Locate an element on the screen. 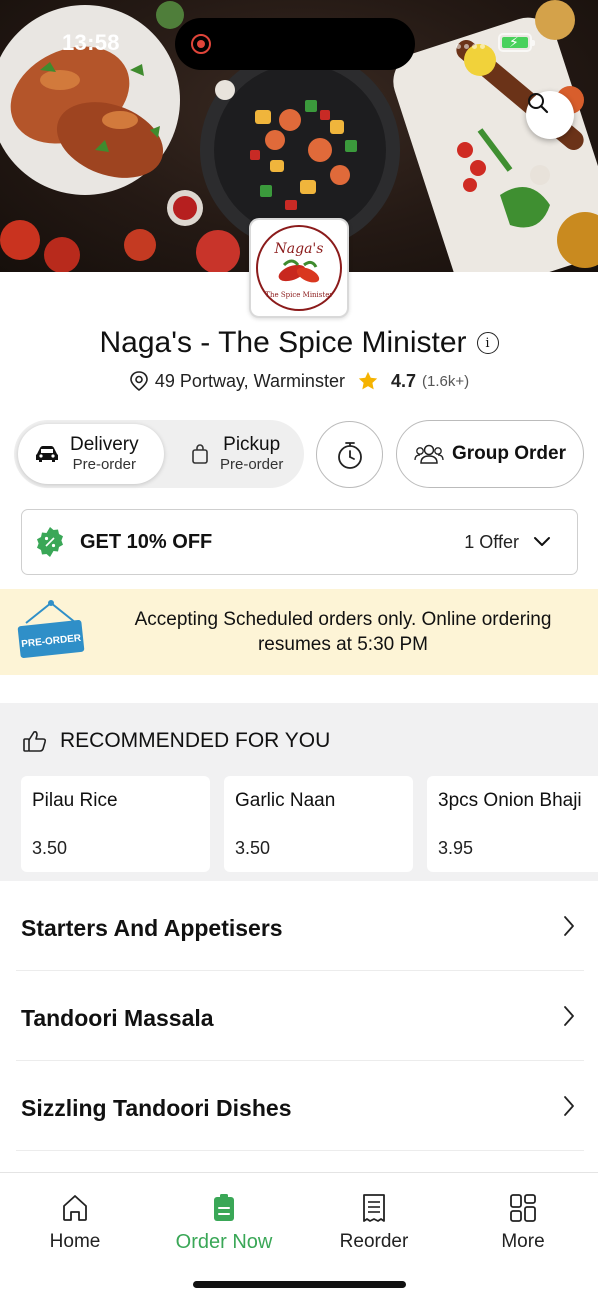 The height and width of the screenshot is (1300, 598). recommended-title: RECOMMENDED FOR YOU is located at coordinates (195, 740).